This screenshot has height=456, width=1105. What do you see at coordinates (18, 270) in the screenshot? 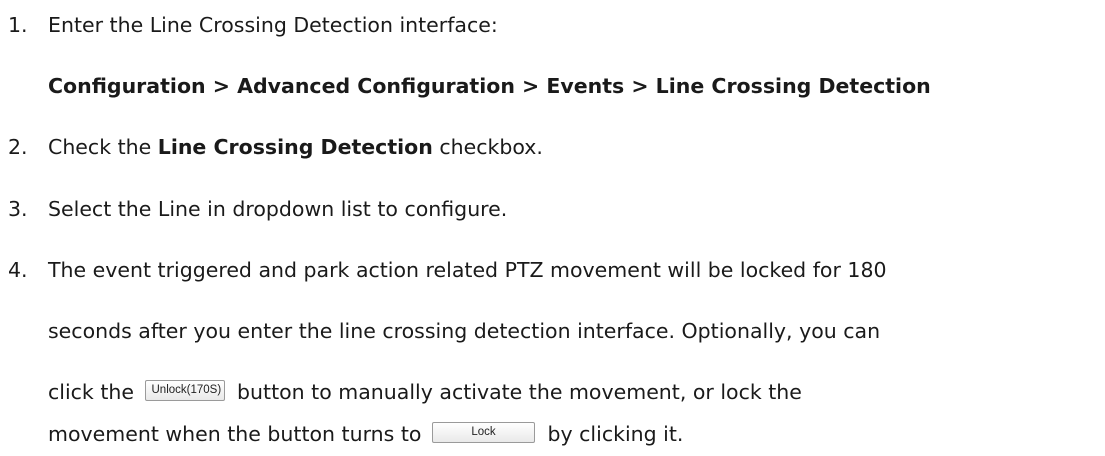
I see `step-4-number: 4.` at bounding box center [18, 270].